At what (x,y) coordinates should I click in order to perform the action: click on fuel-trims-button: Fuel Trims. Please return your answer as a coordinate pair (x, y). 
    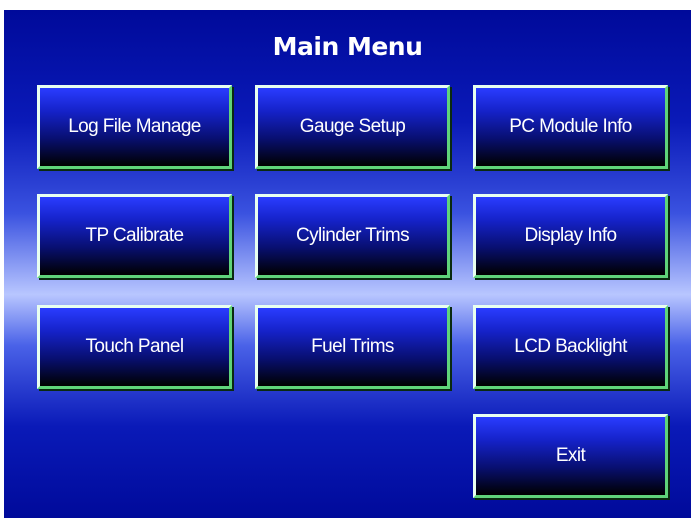
    Looking at the image, I should click on (352, 347).